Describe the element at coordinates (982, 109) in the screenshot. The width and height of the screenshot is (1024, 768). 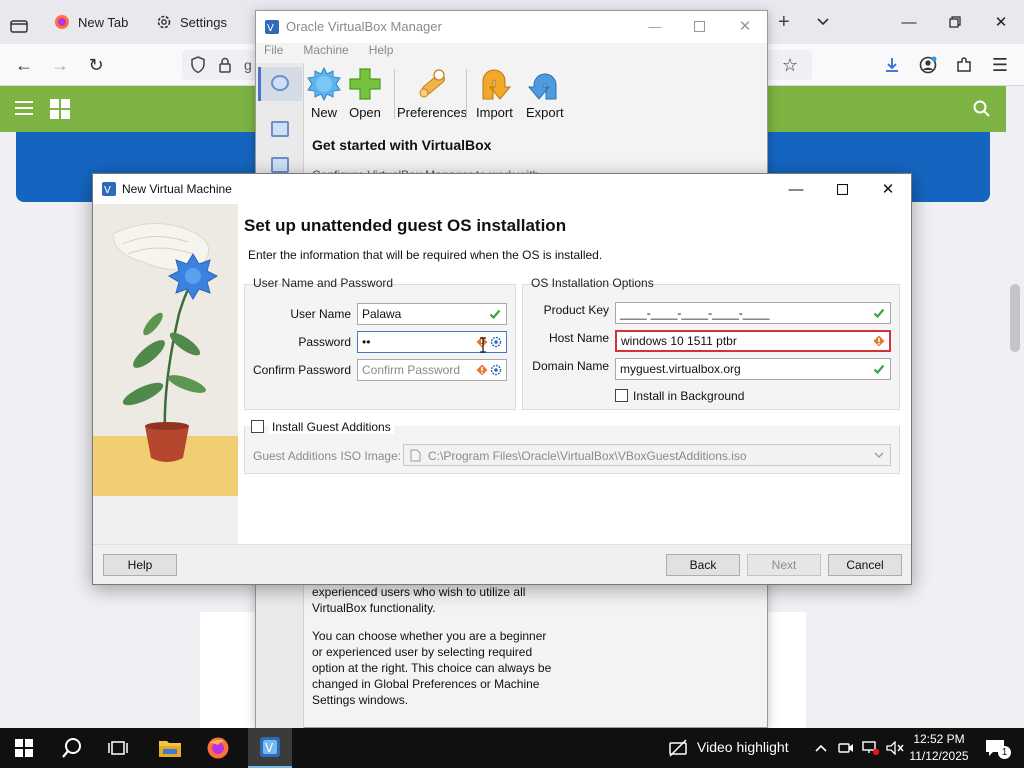
I see `site-search-button` at that location.